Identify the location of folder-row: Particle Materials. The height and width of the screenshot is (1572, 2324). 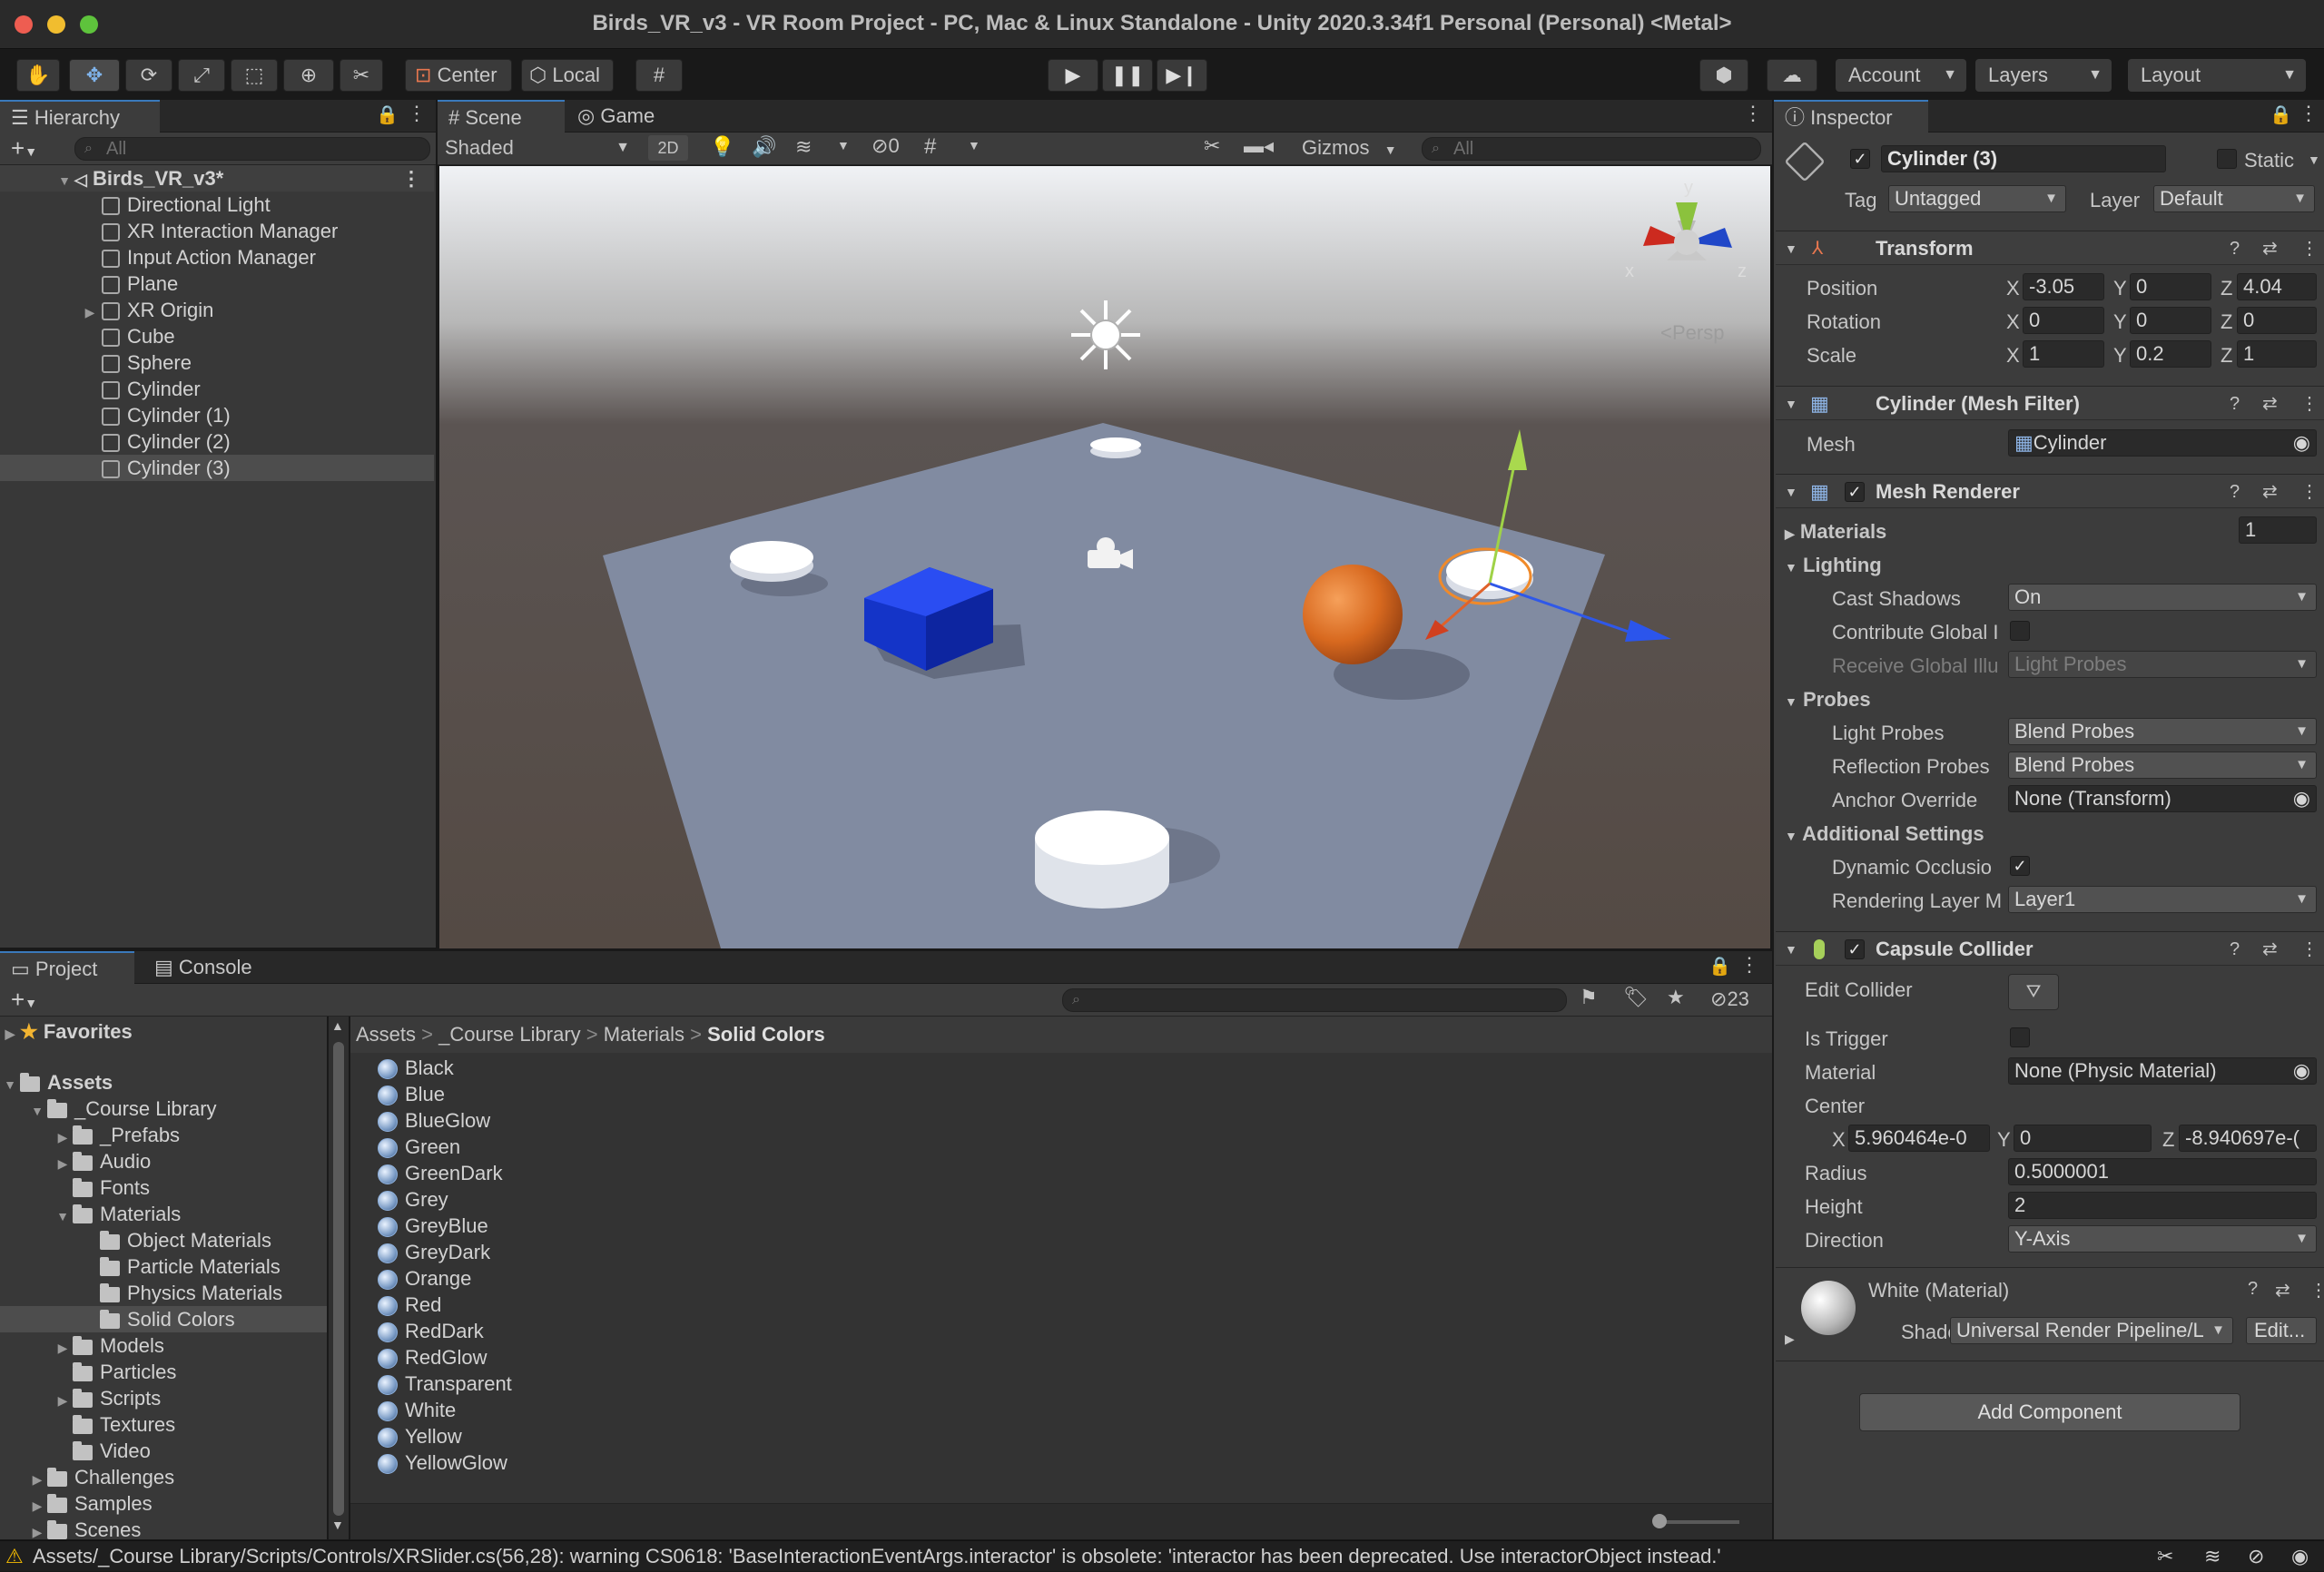
(190, 1266).